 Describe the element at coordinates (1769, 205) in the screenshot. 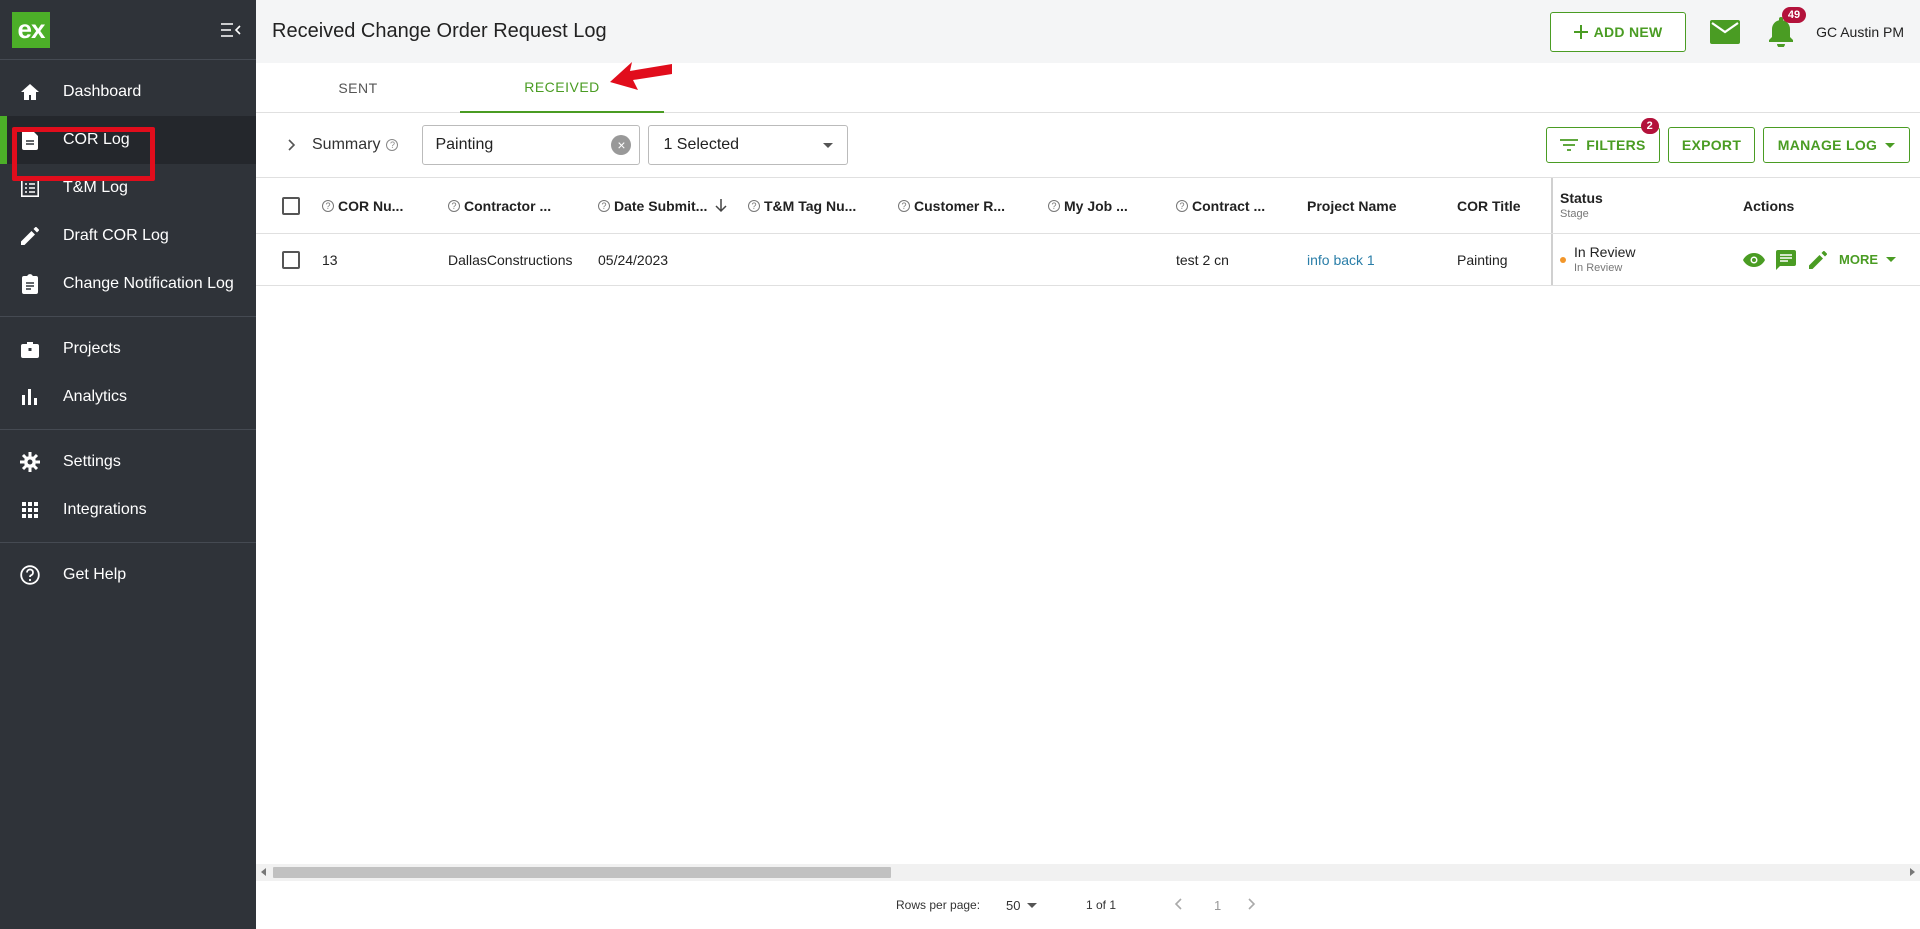

I see `col-actions: Actions` at that location.